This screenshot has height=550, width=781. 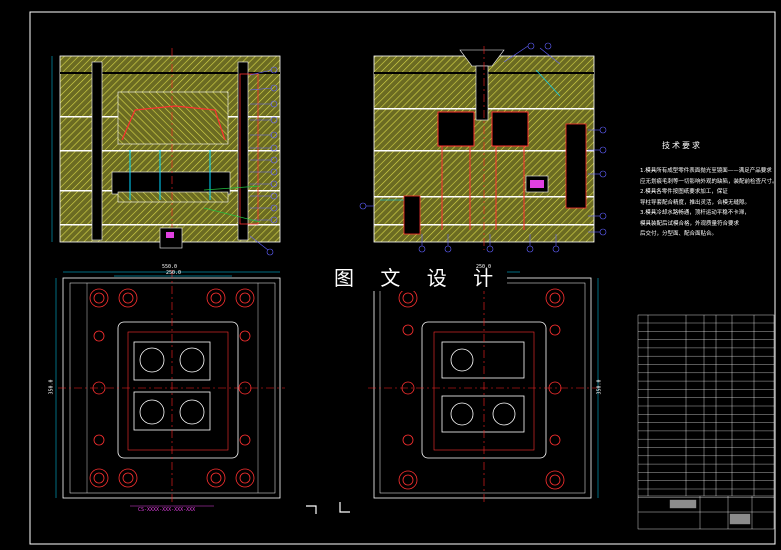 What do you see at coordinates (166, 152) in the screenshot?
I see `section-view-left` at bounding box center [166, 152].